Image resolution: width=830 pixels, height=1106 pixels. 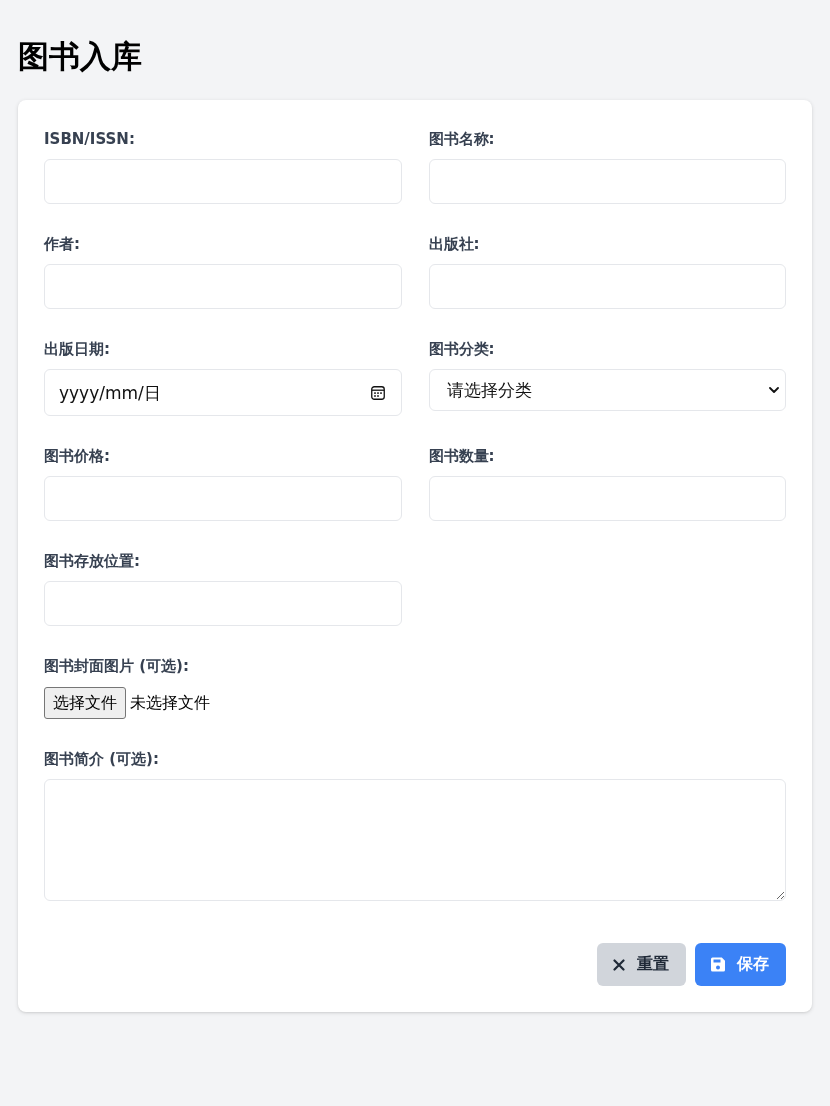 I want to click on field-label: 作者:, so click(x=62, y=244).